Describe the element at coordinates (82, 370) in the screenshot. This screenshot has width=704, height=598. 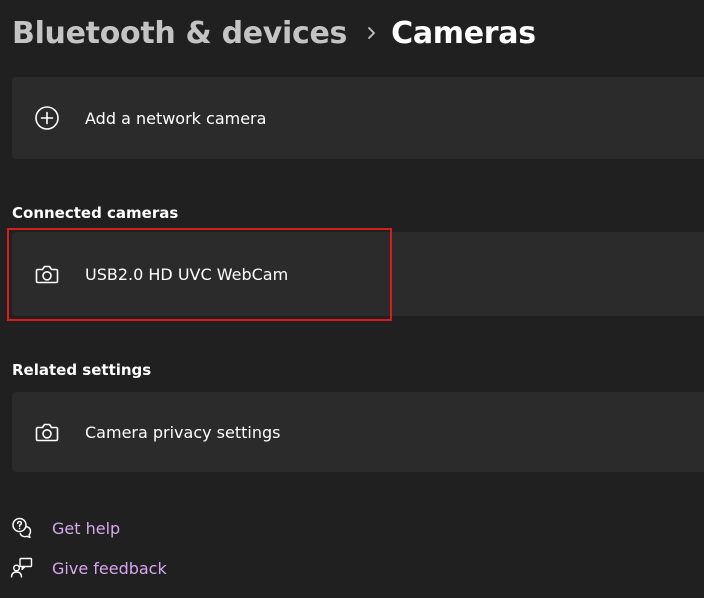
I see `related-settings-heading: Related settings` at that location.